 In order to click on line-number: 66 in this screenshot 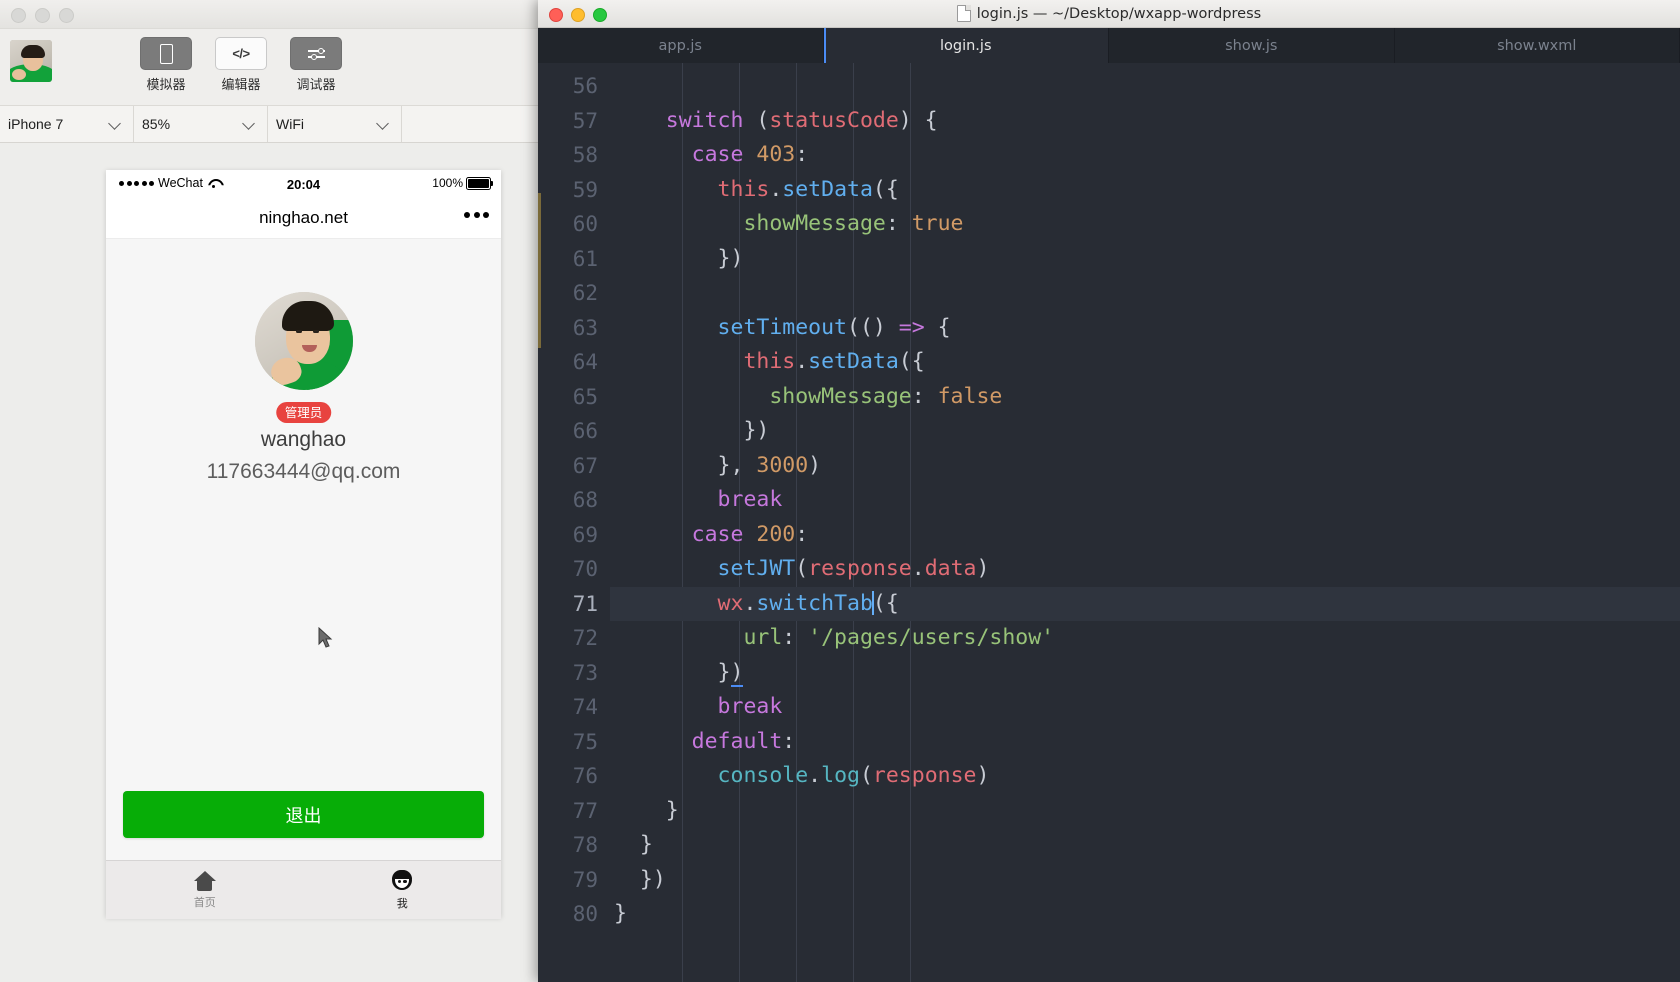, I will do `click(585, 431)`.